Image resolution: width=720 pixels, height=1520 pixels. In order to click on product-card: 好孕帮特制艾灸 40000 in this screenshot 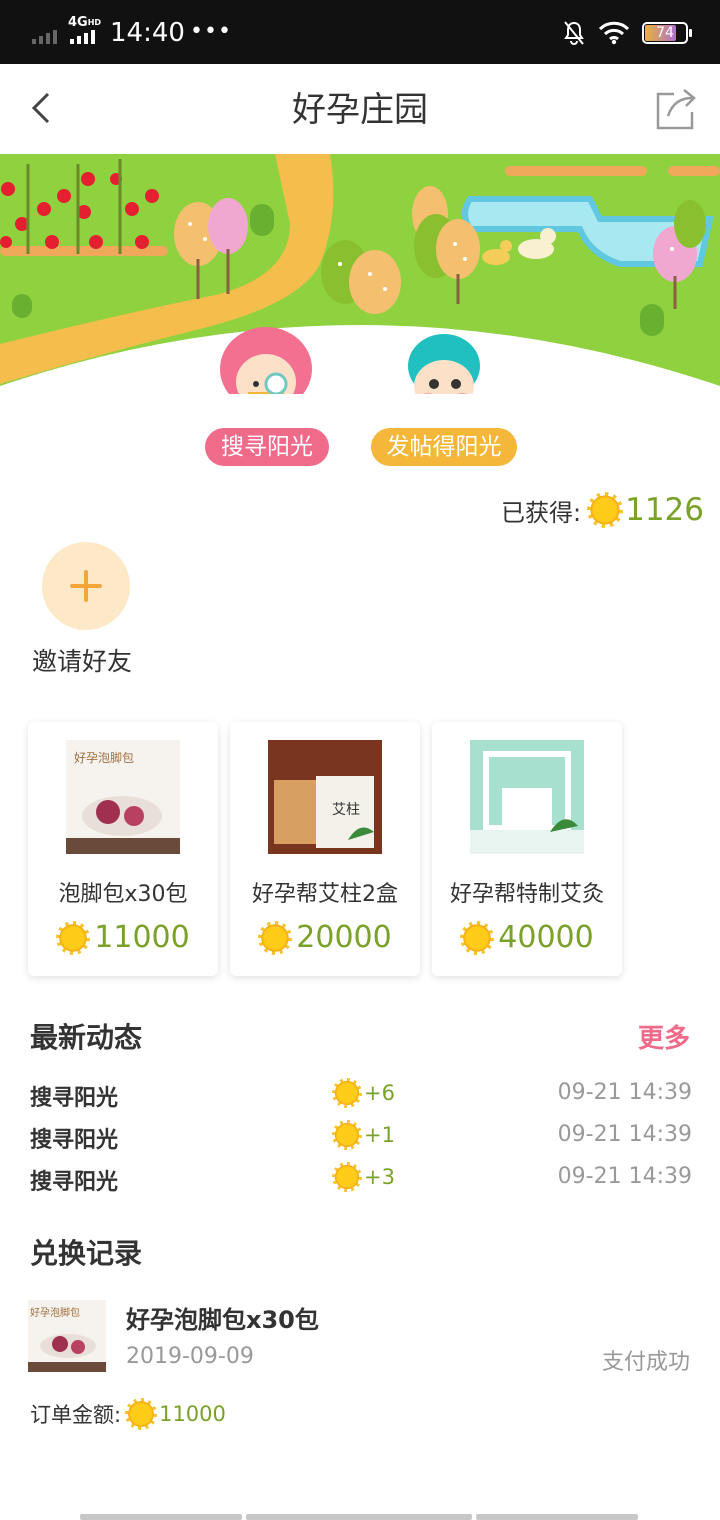, I will do `click(527, 849)`.